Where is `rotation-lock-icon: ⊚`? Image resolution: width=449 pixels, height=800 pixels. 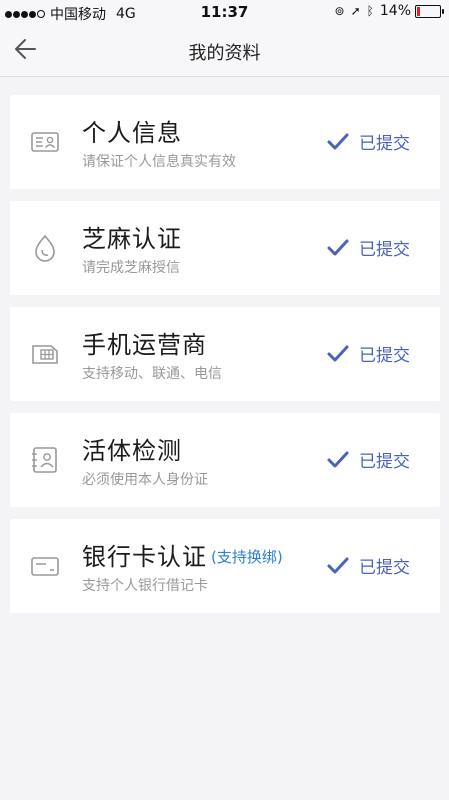
rotation-lock-icon: ⊚ is located at coordinates (339, 11).